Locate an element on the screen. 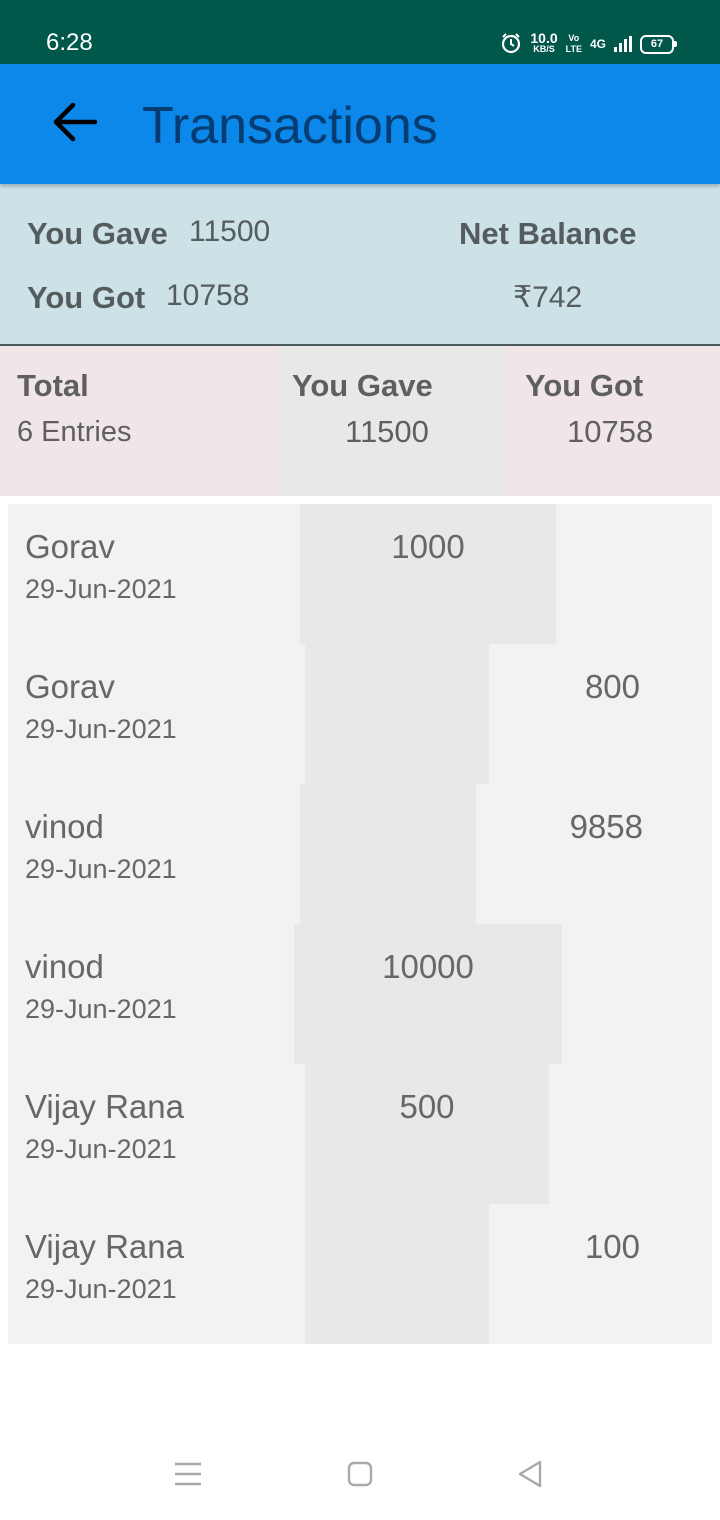  signal-icon is located at coordinates (623, 44).